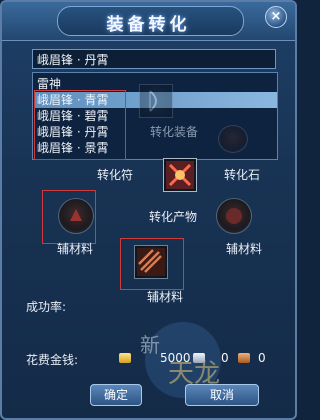  Describe the element at coordinates (262, 358) in the screenshot. I see `copper-amount: 0` at that location.